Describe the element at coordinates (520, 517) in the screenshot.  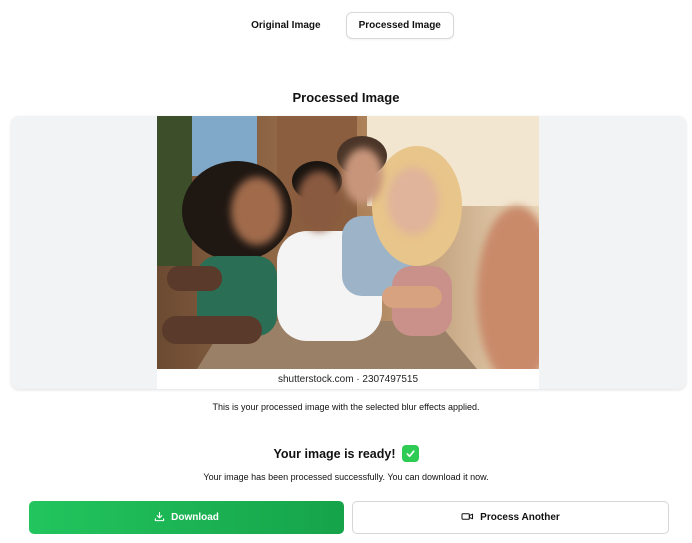
I see `process-another-label: Process Another` at that location.